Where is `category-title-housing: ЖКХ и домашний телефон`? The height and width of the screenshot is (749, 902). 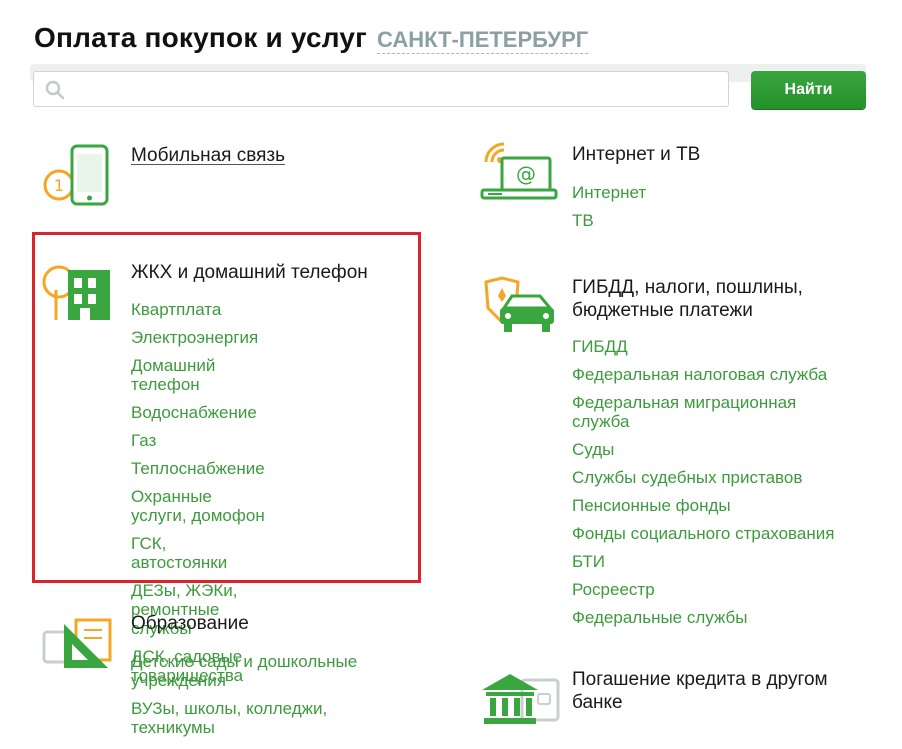
category-title-housing: ЖКХ и домашний телефон is located at coordinates (249, 272).